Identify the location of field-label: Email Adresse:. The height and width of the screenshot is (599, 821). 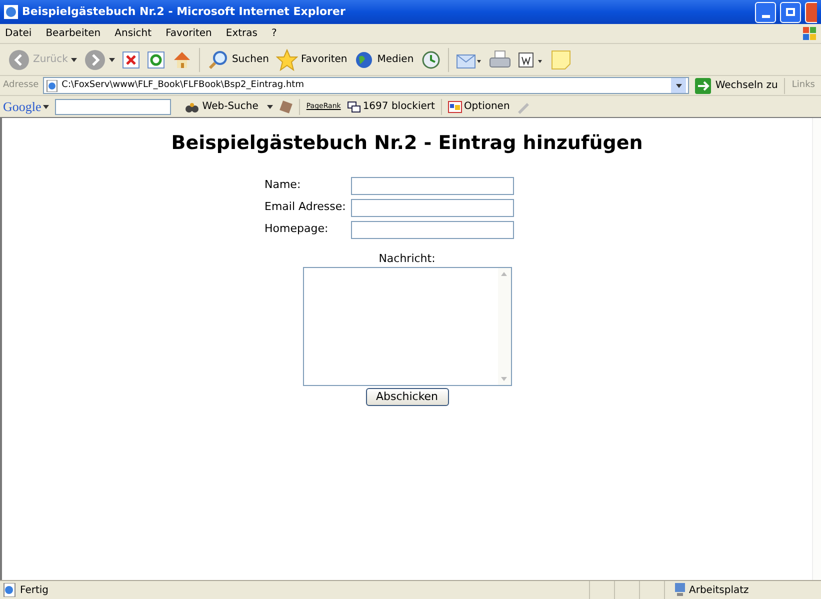
(305, 207).